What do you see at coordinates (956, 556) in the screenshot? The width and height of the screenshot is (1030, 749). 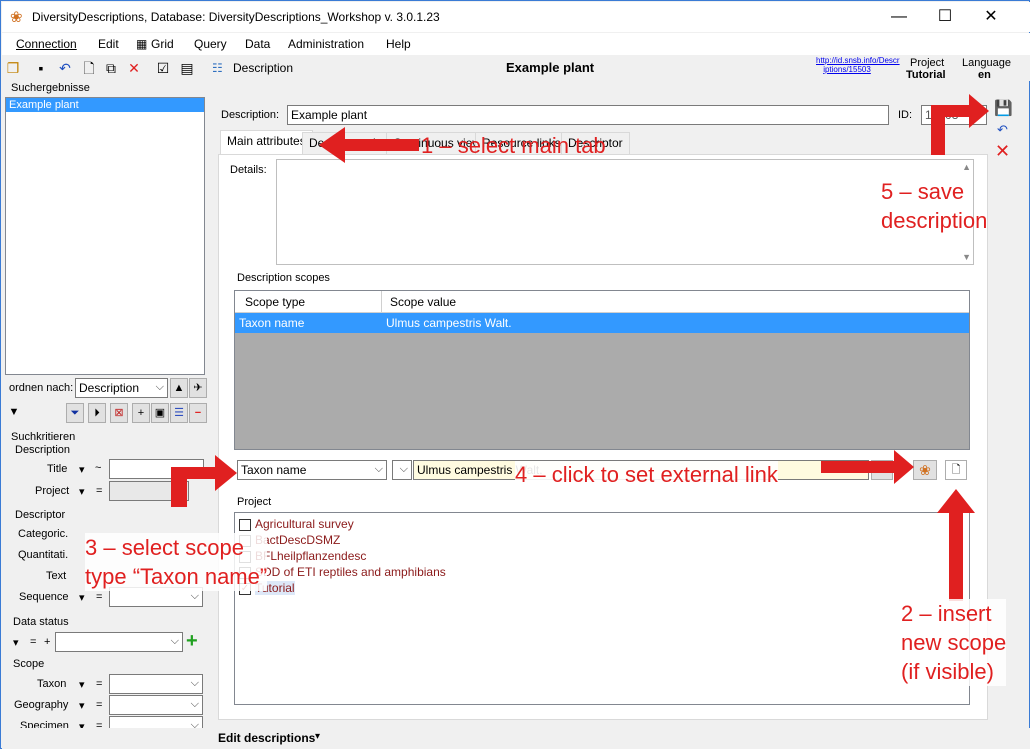 I see `arrow-insert-icon` at bounding box center [956, 556].